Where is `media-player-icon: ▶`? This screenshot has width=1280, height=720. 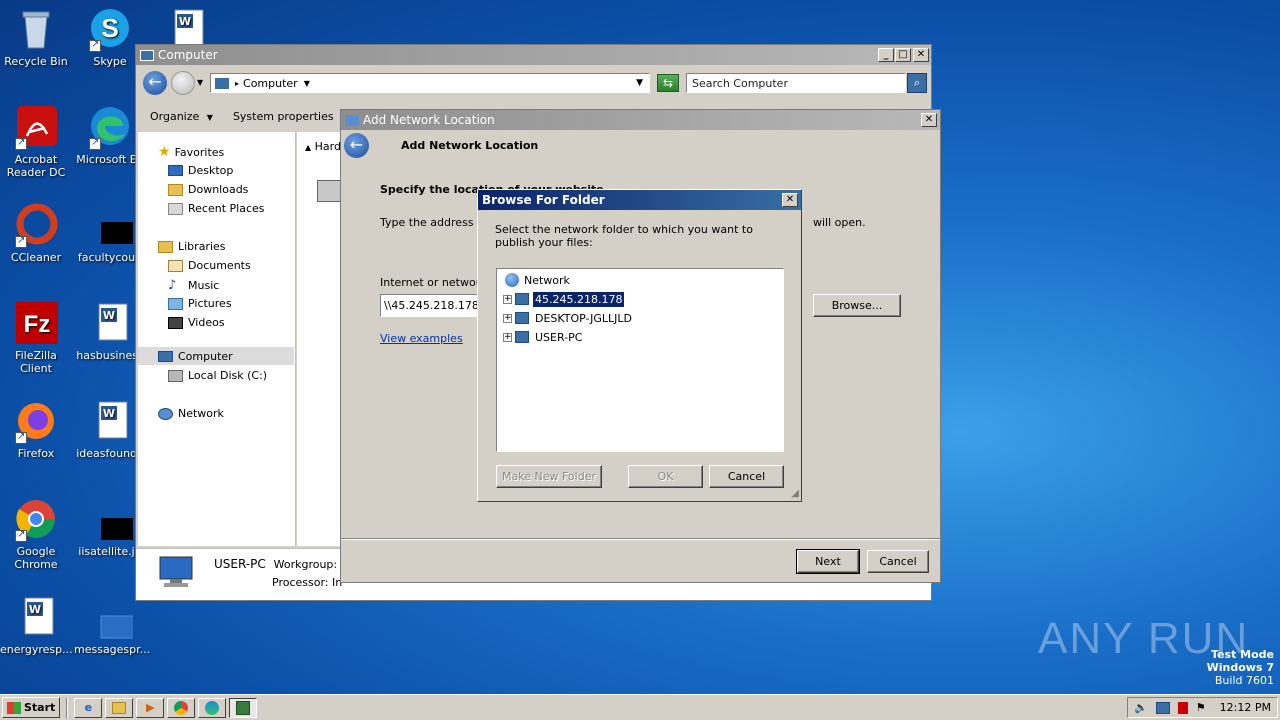
media-player-icon: ▶ is located at coordinates (150, 707).